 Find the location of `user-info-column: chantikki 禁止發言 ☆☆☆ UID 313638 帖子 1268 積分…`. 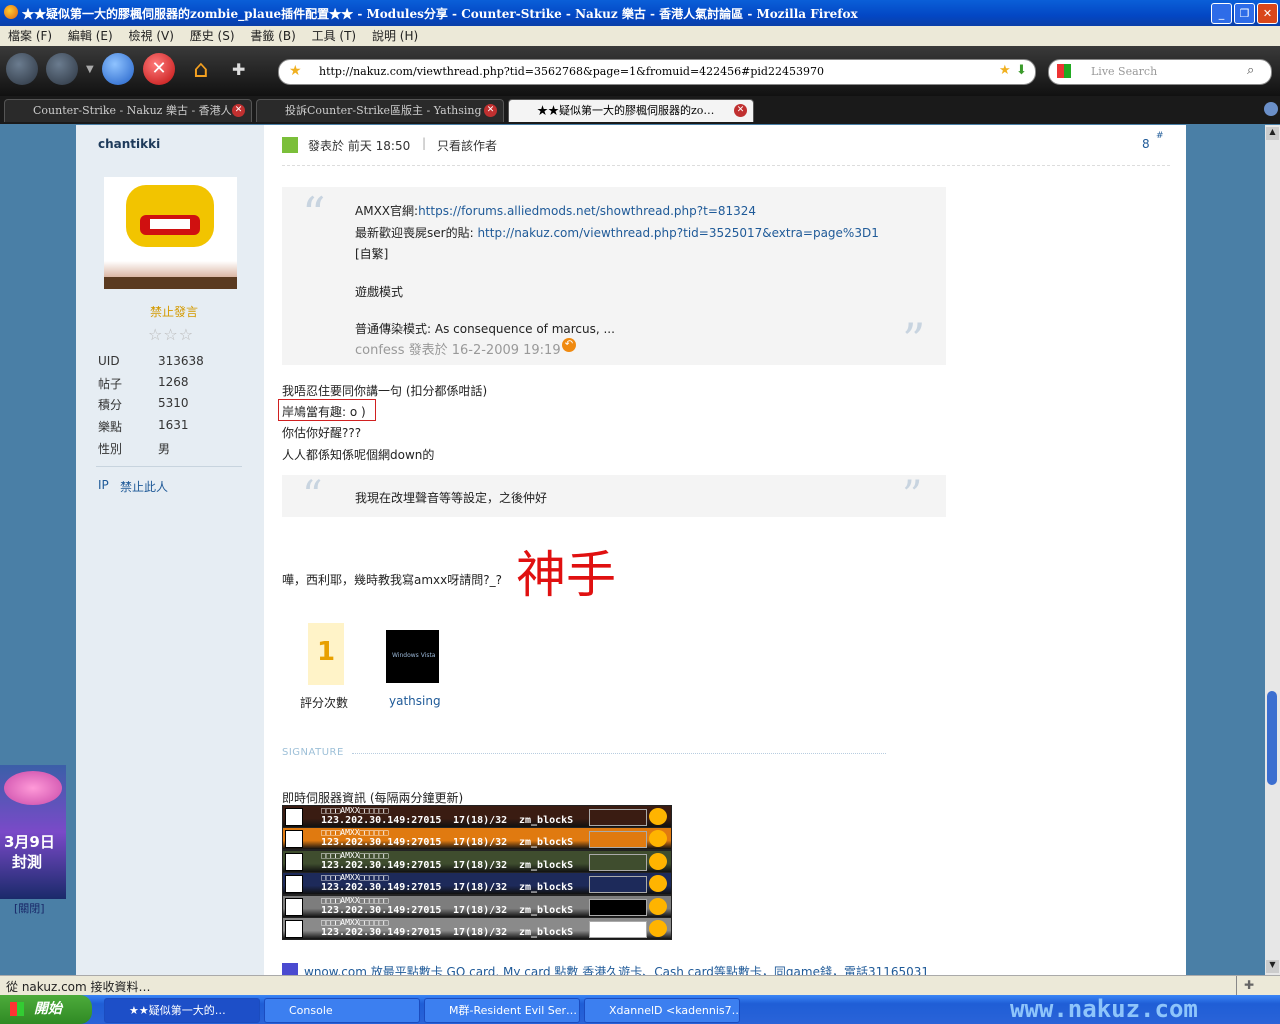

user-info-column: chantikki 禁止發言 ☆☆☆ UID 313638 帖子 1268 積分… is located at coordinates (170, 550).